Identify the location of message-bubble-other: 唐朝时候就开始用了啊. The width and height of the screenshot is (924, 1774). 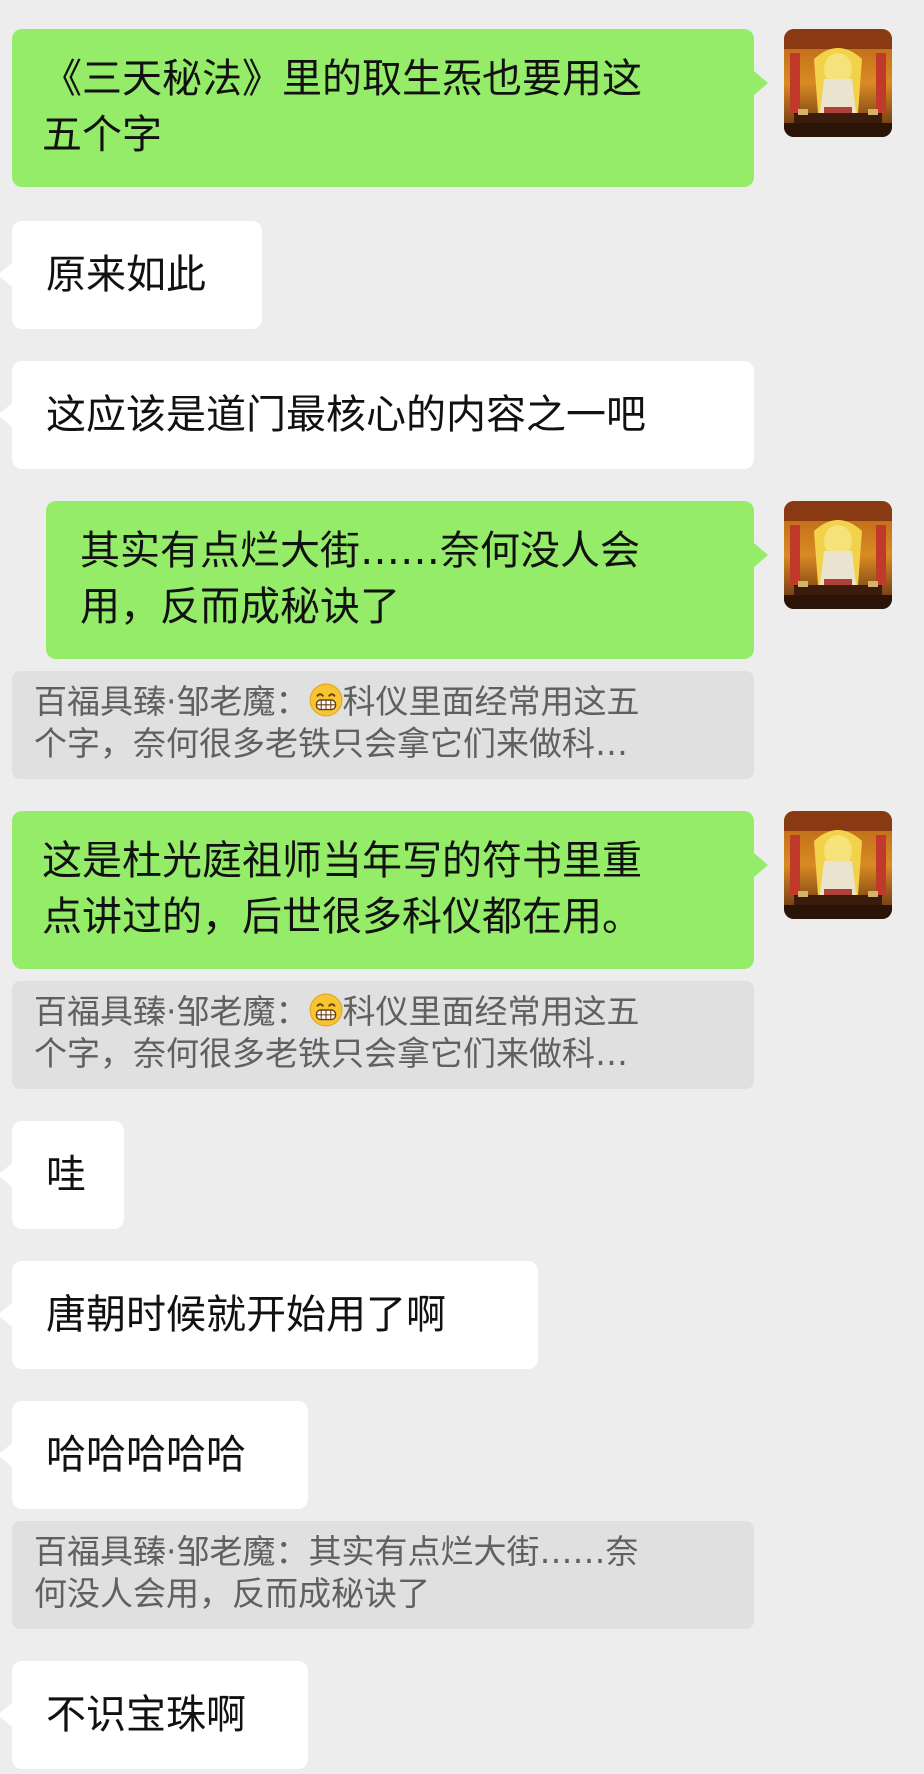
(269, 1315).